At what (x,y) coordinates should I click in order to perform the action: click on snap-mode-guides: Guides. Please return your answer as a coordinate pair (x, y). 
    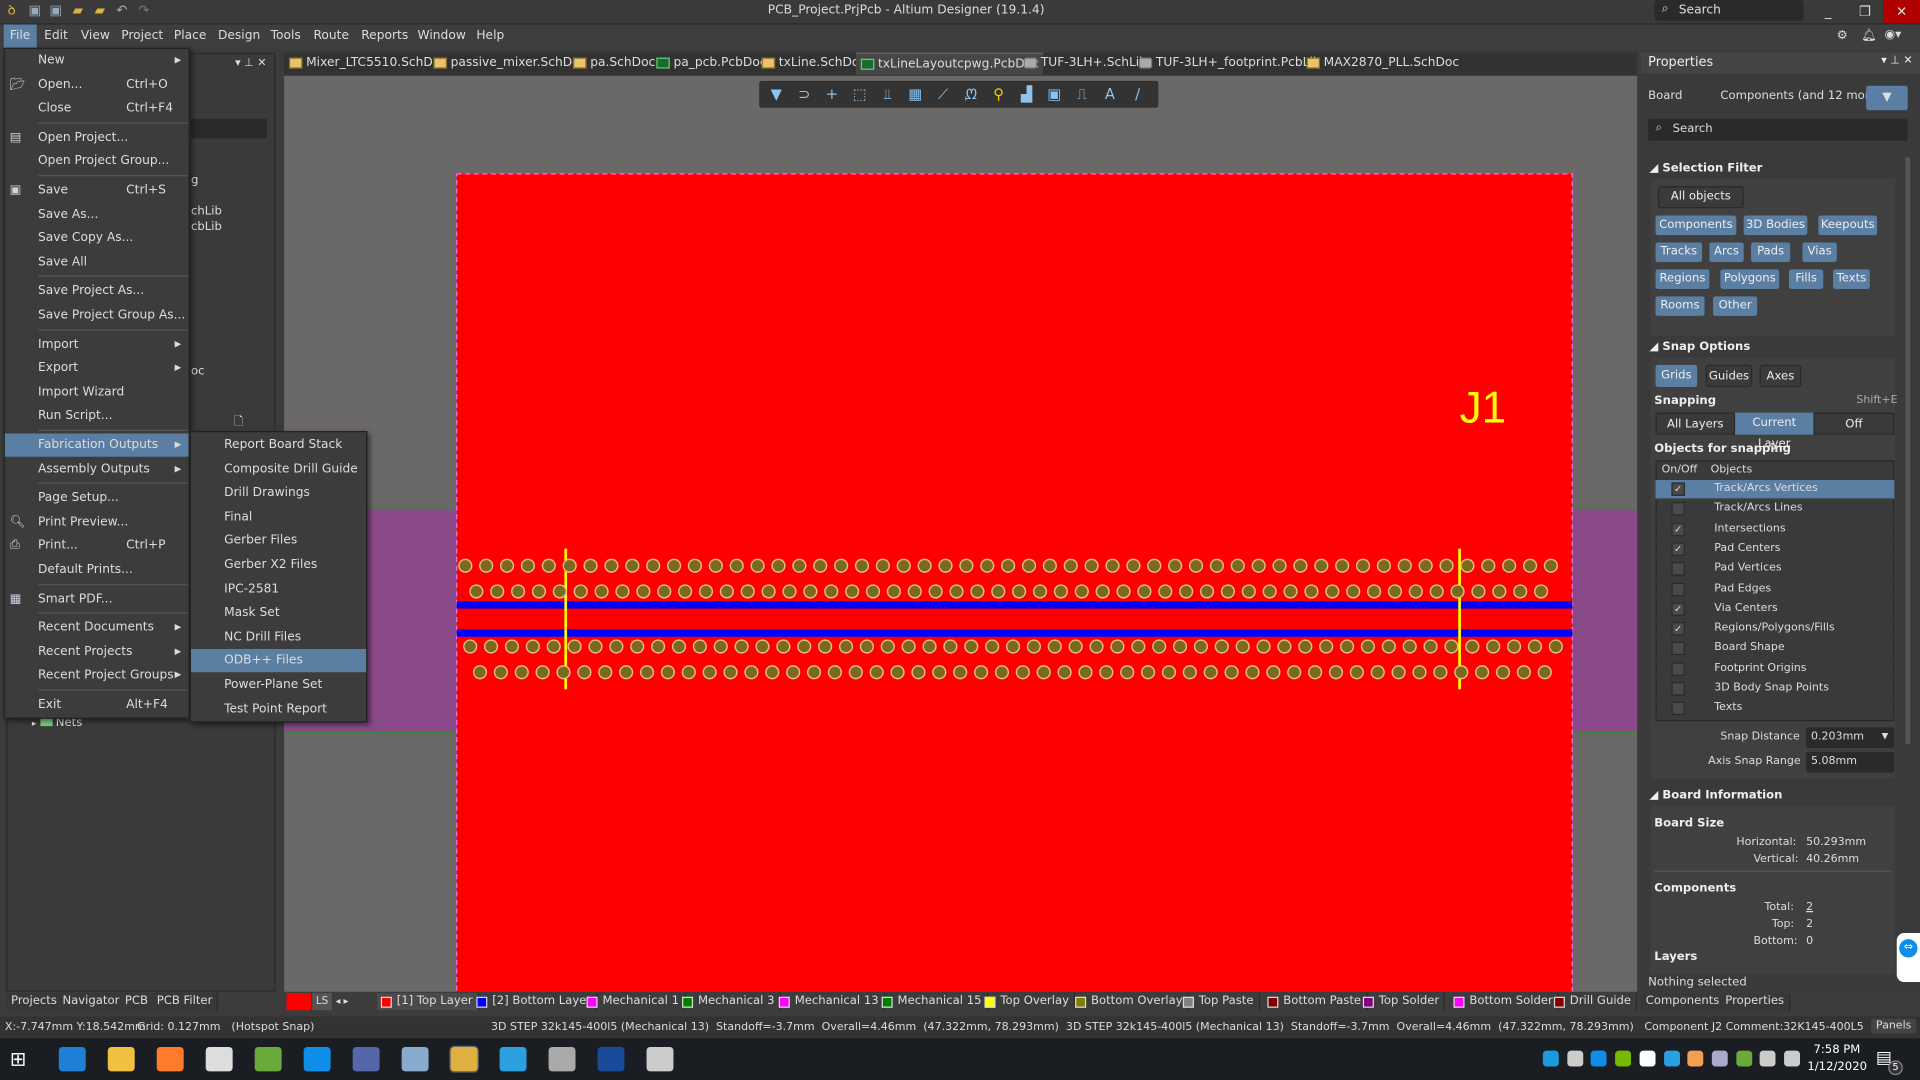
    Looking at the image, I should click on (1729, 375).